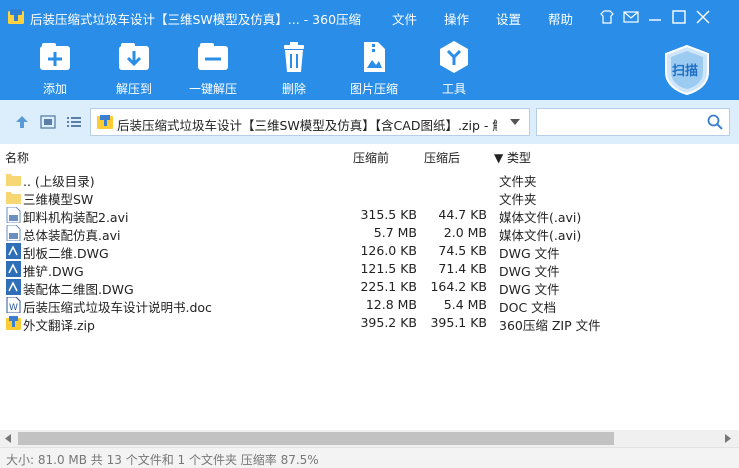 This screenshot has height=468, width=739. I want to click on message-icon, so click(631, 17).